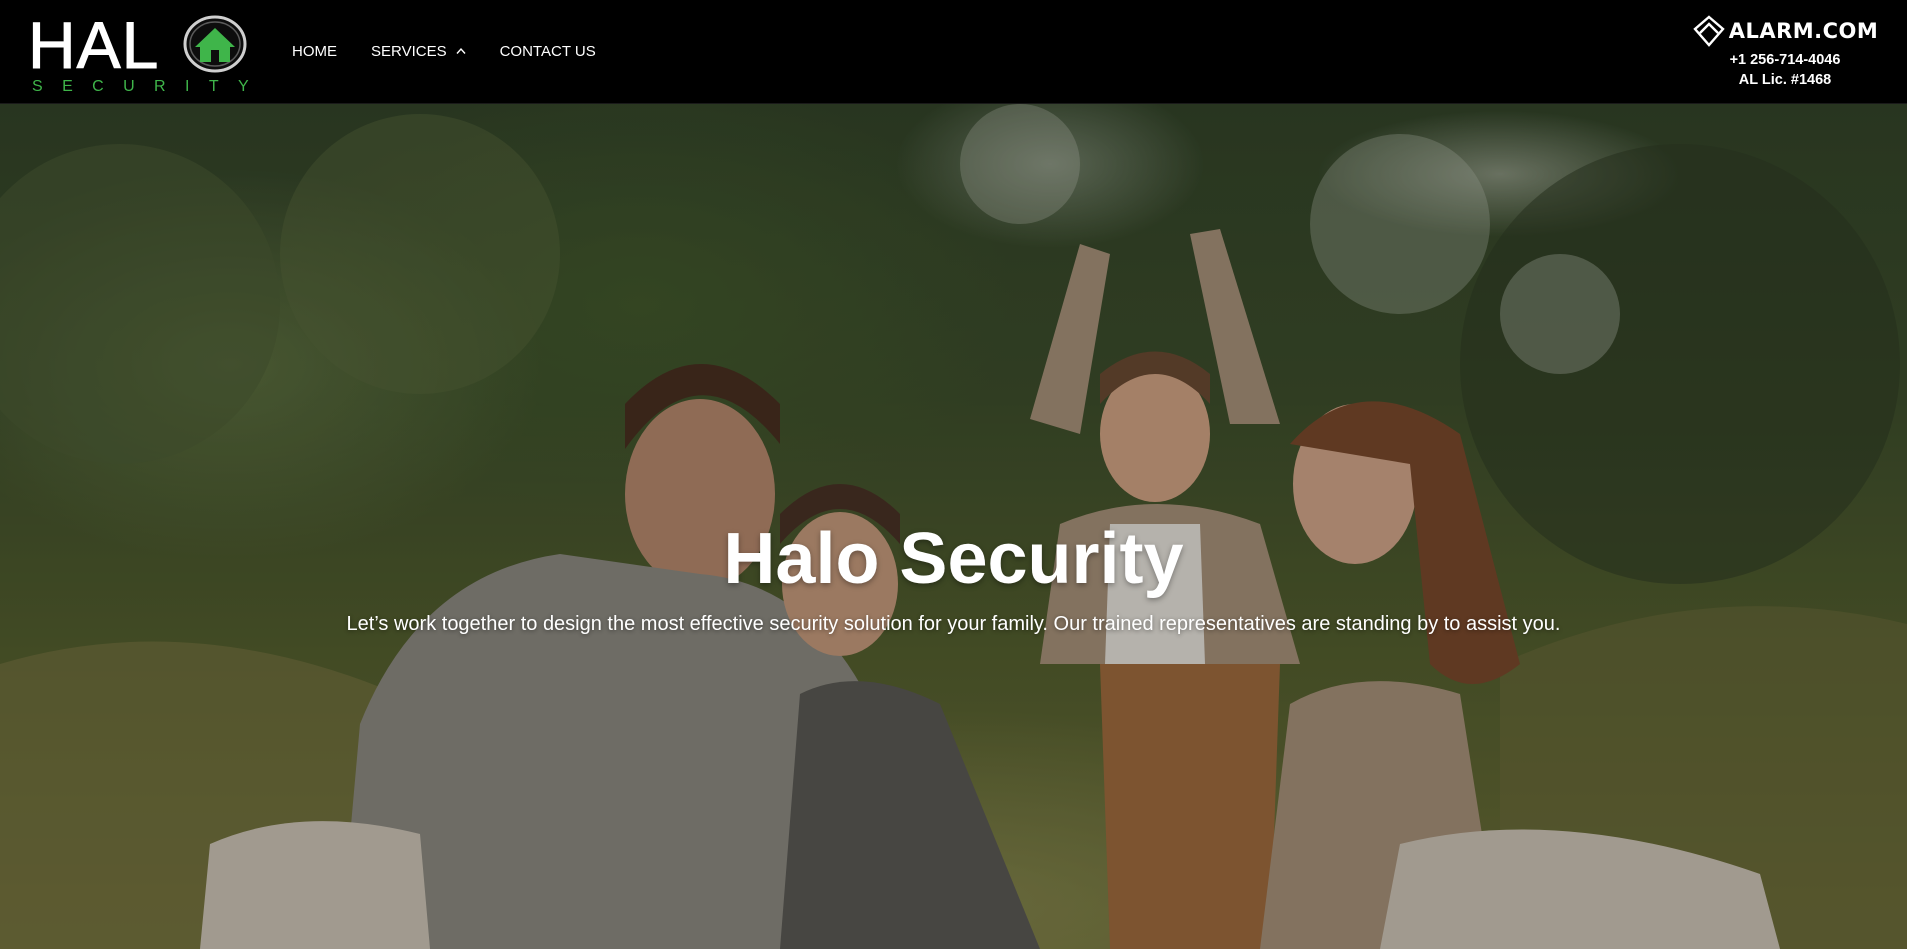 This screenshot has width=1907, height=949. I want to click on nav-item-label: CONTACT US, so click(547, 51).